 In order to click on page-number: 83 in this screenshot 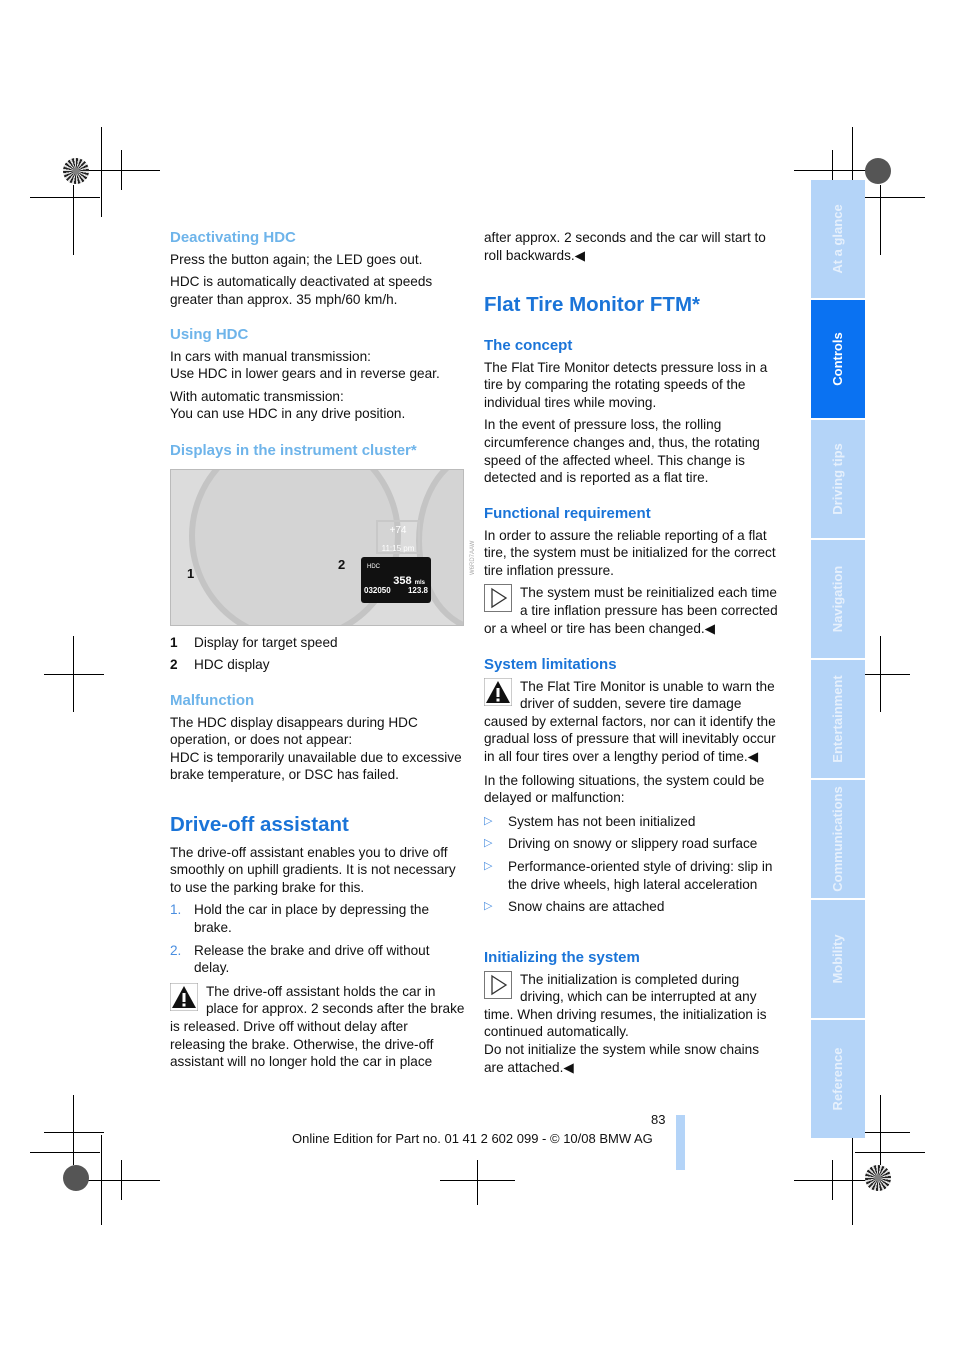, I will do `click(658, 1119)`.